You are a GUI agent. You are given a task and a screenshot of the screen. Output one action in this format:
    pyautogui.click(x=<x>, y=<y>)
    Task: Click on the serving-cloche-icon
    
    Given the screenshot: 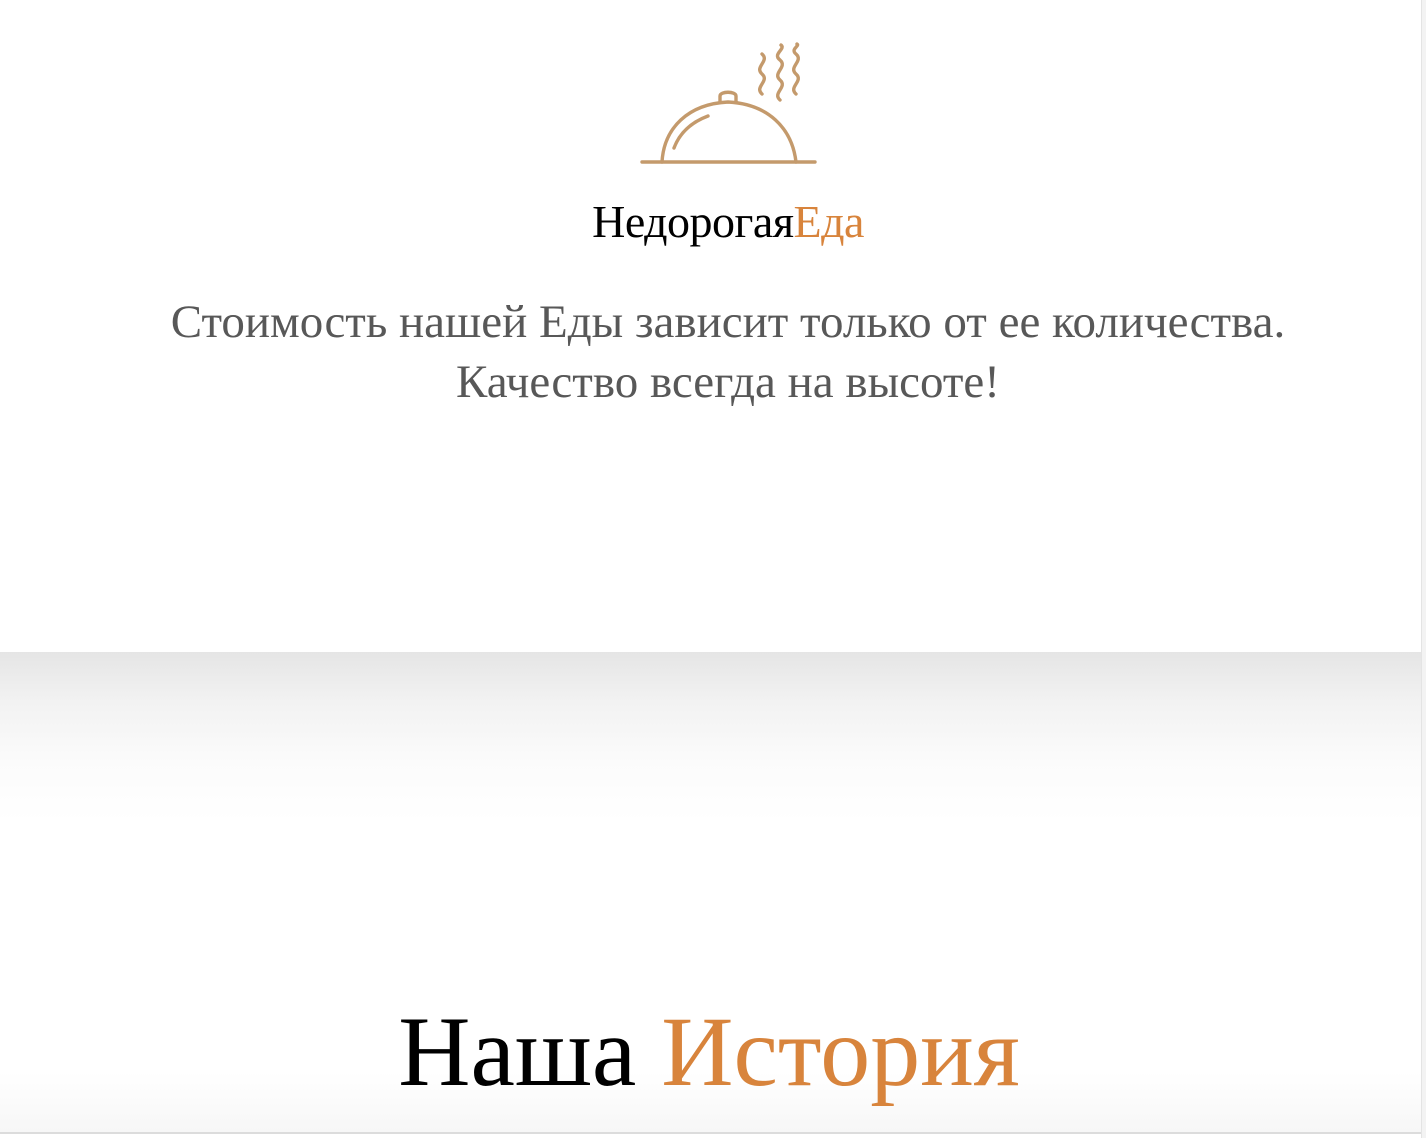 What is the action you would take?
    pyautogui.click(x=728, y=103)
    